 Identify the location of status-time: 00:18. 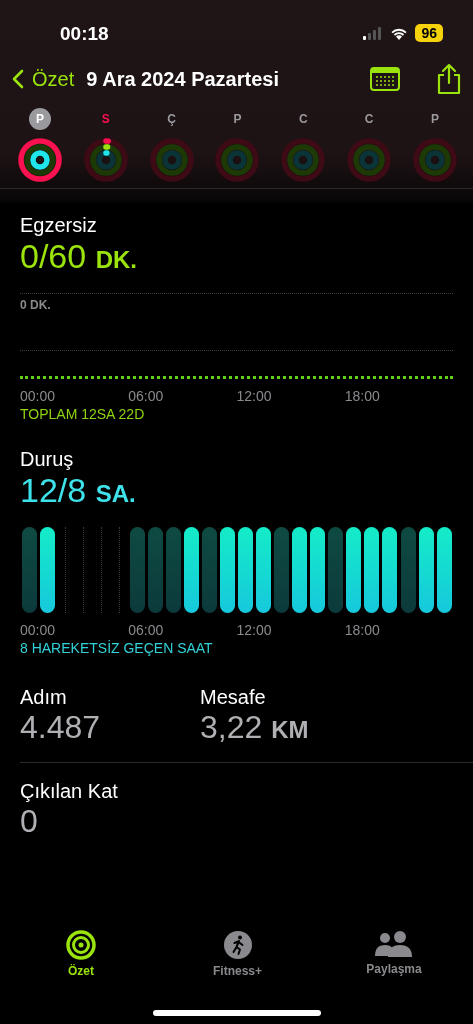
(84, 34).